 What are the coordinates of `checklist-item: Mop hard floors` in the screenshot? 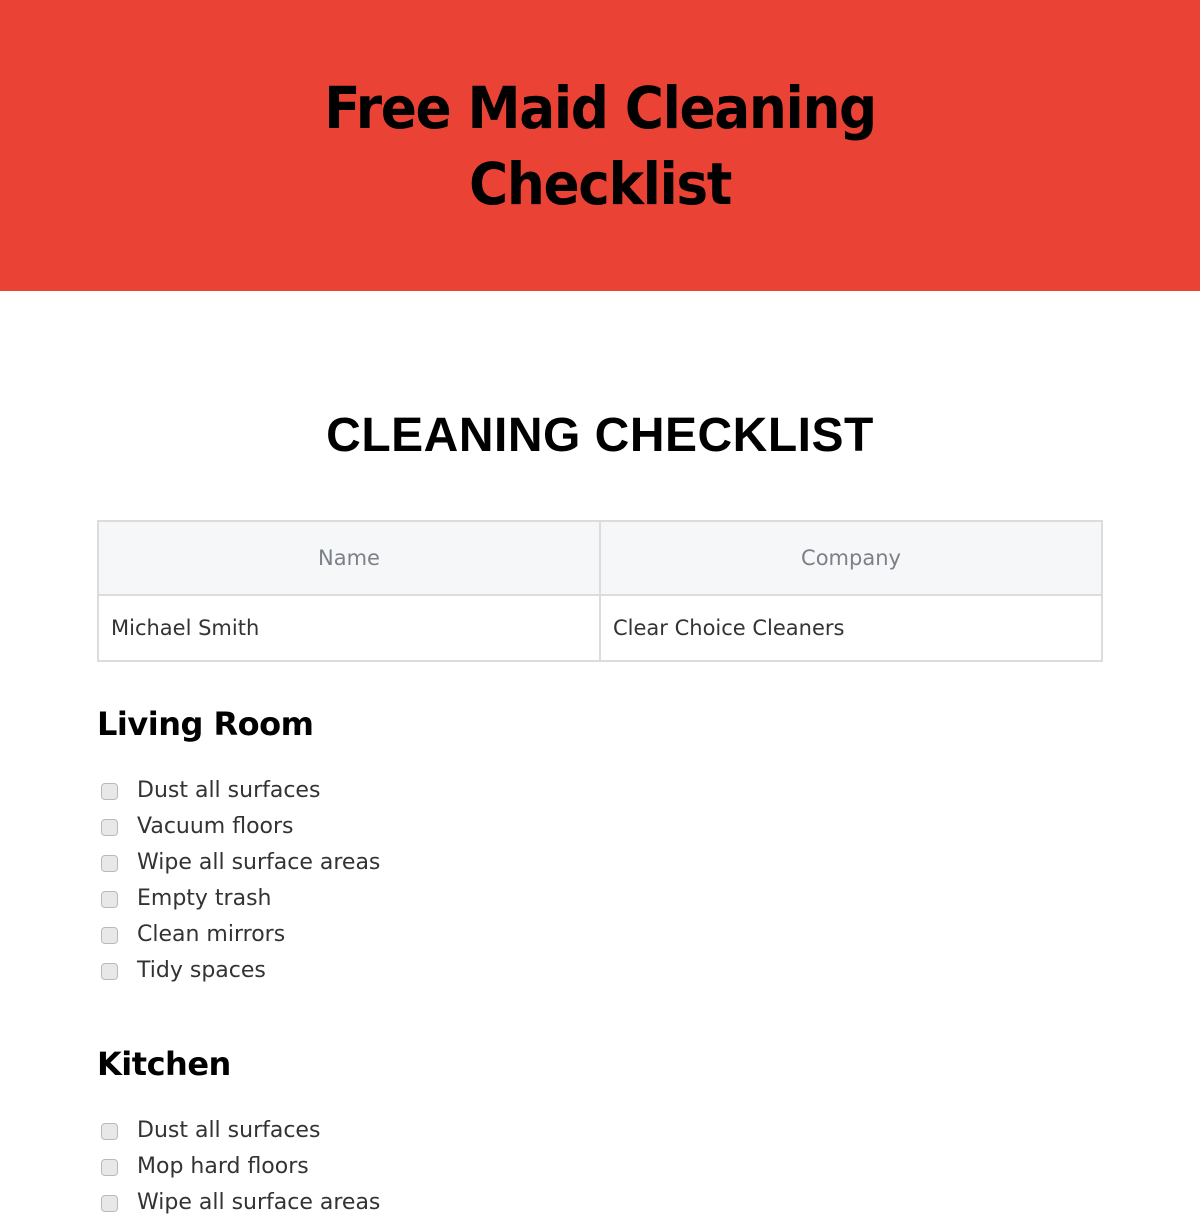 It's located at (240, 1166).